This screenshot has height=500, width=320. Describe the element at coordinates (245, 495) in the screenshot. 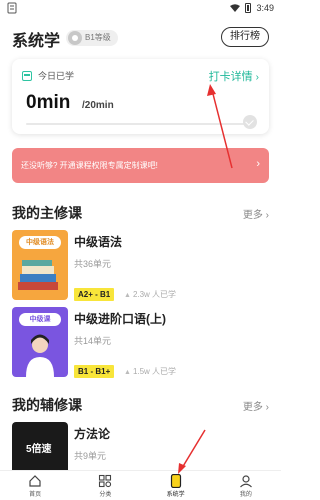

I see `nav-profile-label: 我的` at that location.